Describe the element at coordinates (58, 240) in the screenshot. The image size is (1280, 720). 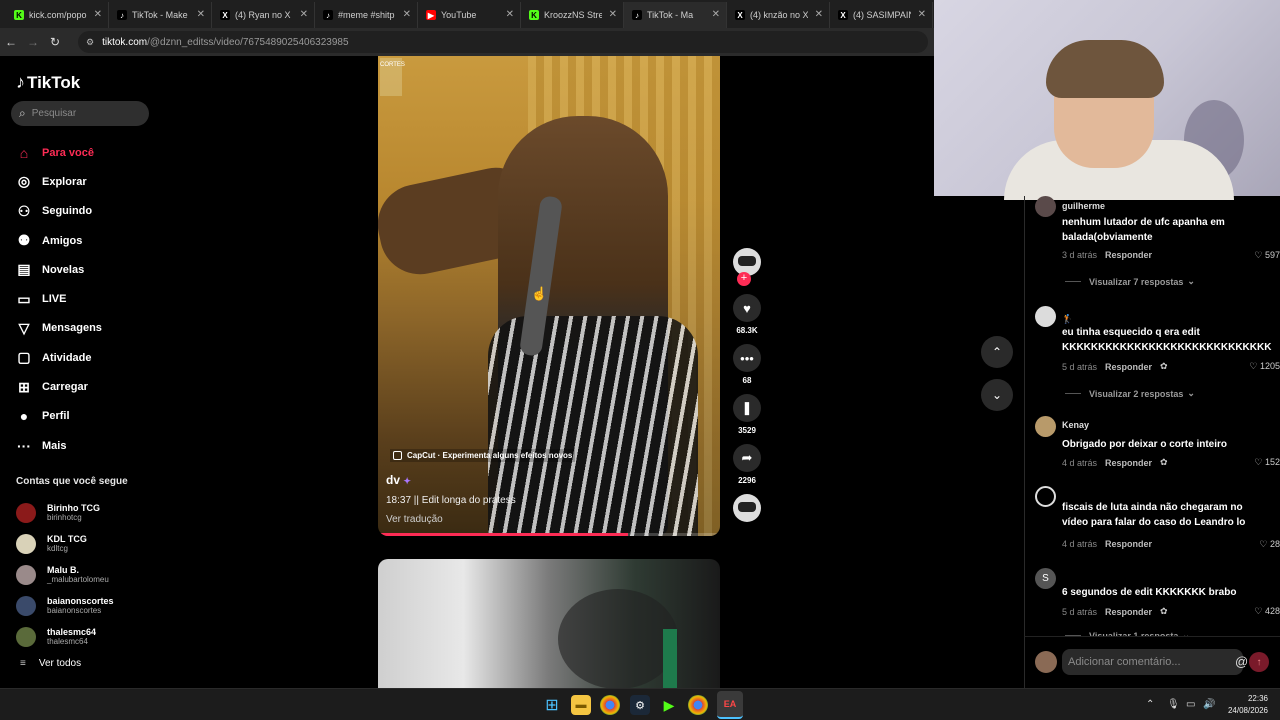
I see `sidebar-item-friends: ⚉ Amigos` at that location.